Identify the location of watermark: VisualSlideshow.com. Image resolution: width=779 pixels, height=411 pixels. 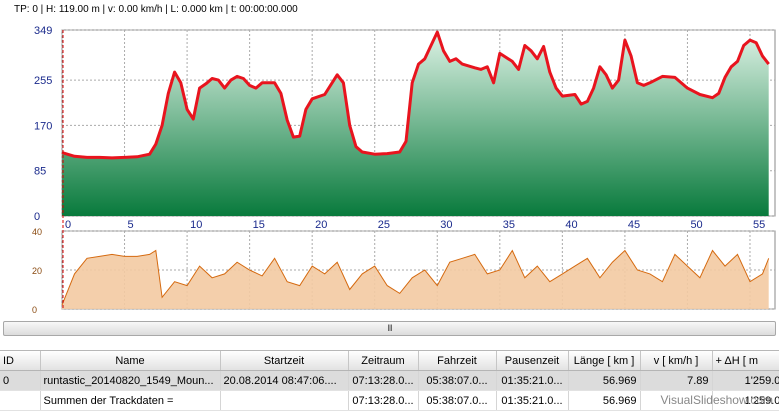
(716, 400).